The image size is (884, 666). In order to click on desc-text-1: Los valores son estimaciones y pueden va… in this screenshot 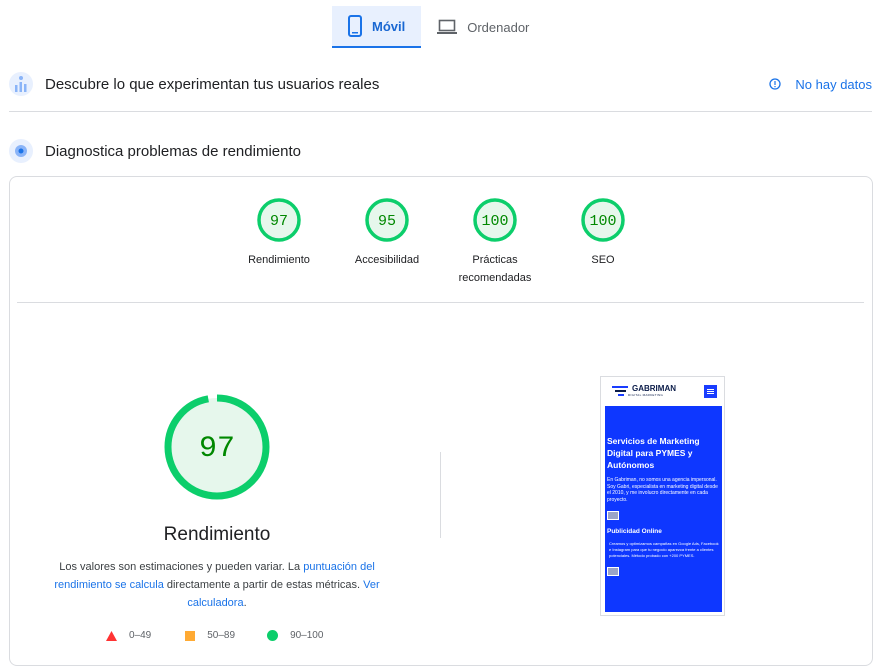, I will do `click(181, 567)`.